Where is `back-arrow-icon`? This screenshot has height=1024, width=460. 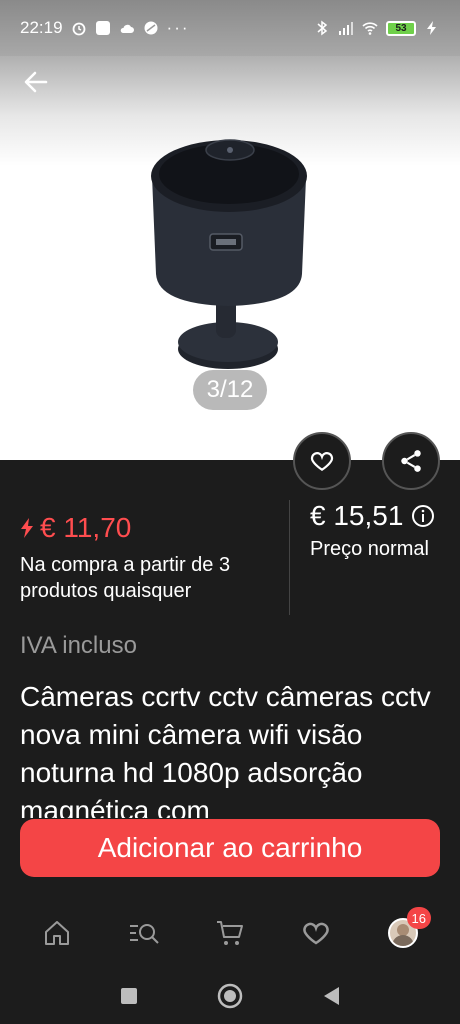
back-arrow-icon is located at coordinates (36, 82).